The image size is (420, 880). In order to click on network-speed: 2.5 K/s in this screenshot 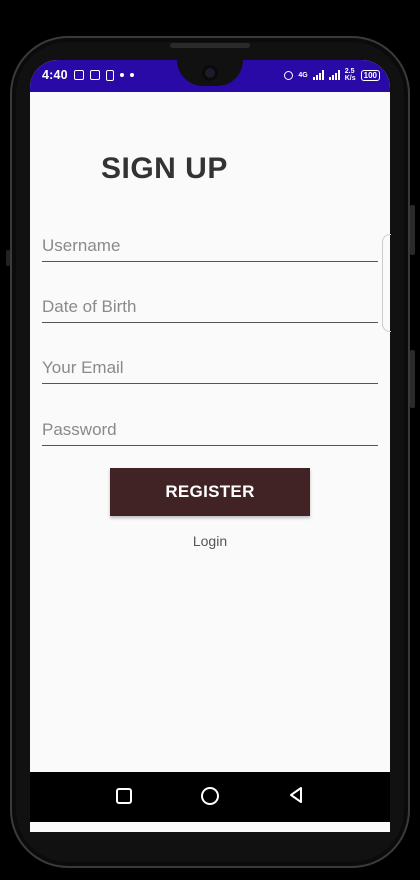, I will do `click(350, 75)`.